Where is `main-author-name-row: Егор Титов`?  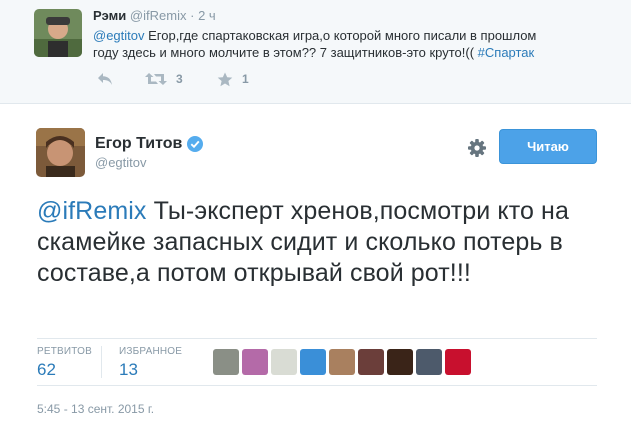 main-author-name-row: Егор Титов is located at coordinates (149, 144).